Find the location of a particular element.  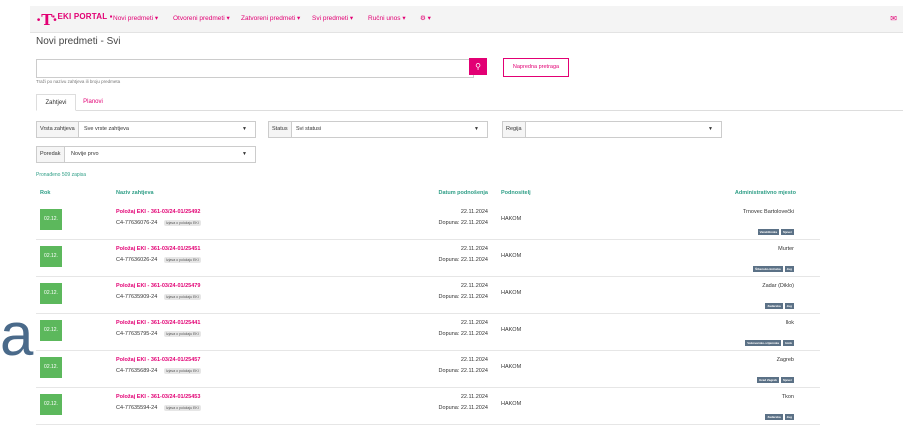

request-code: C4-77635594-24 is located at coordinates (137, 408).